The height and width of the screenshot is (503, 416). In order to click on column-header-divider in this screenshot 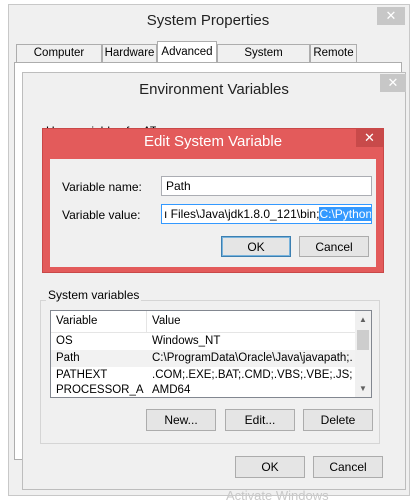, I will do `click(146, 321)`.